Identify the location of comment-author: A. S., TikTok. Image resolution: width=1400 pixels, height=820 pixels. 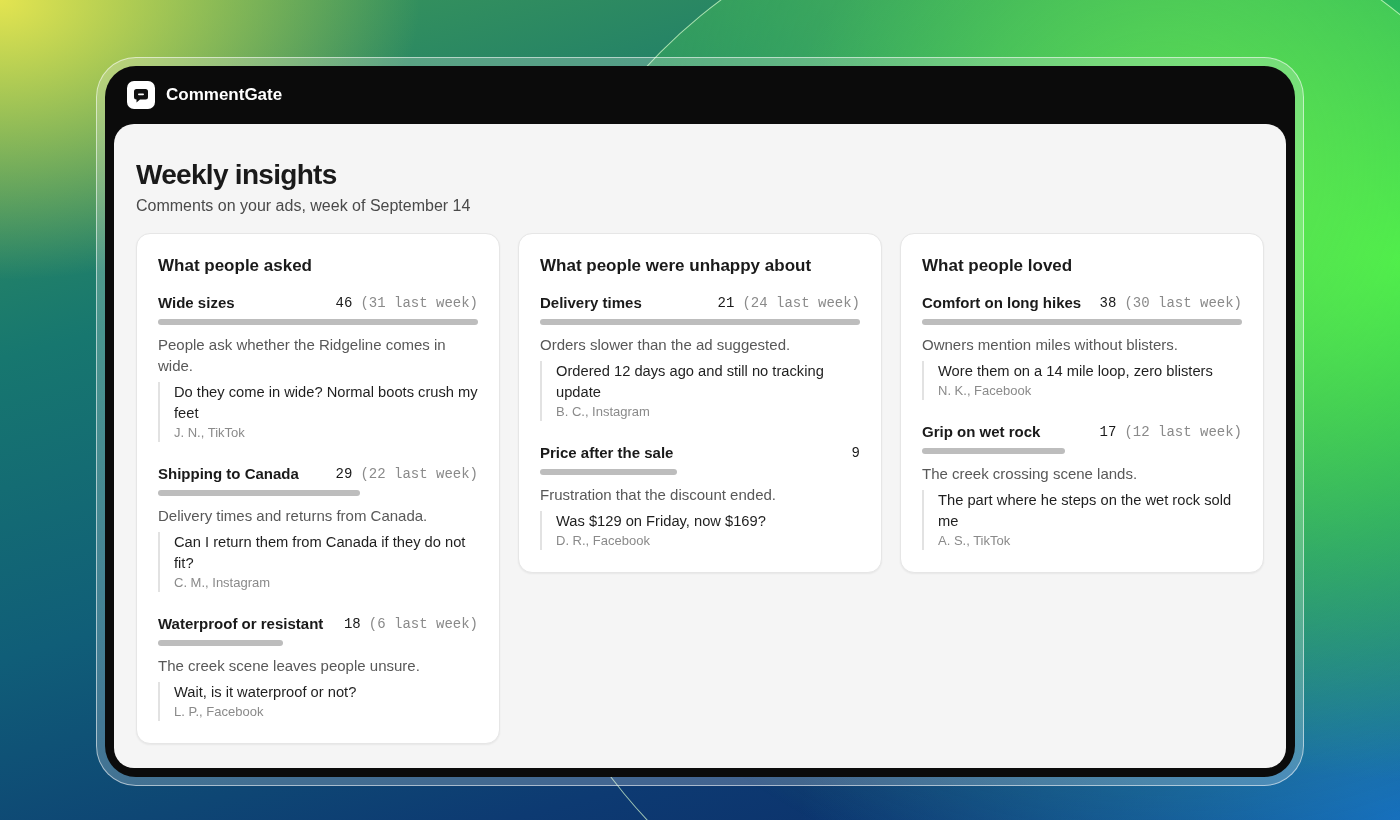
(975, 541).